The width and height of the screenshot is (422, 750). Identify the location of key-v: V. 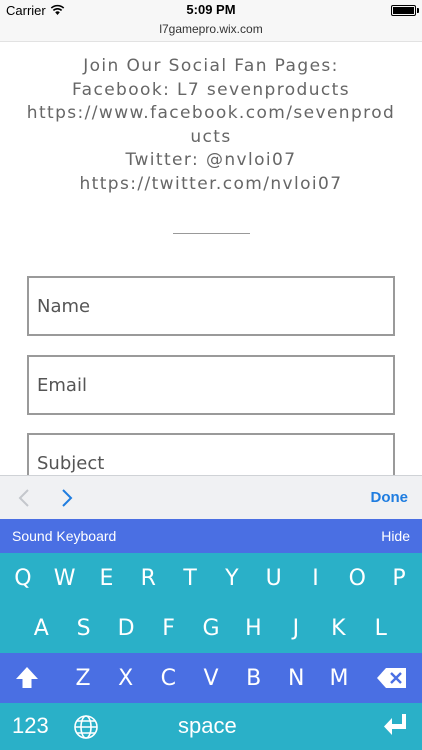
(211, 678).